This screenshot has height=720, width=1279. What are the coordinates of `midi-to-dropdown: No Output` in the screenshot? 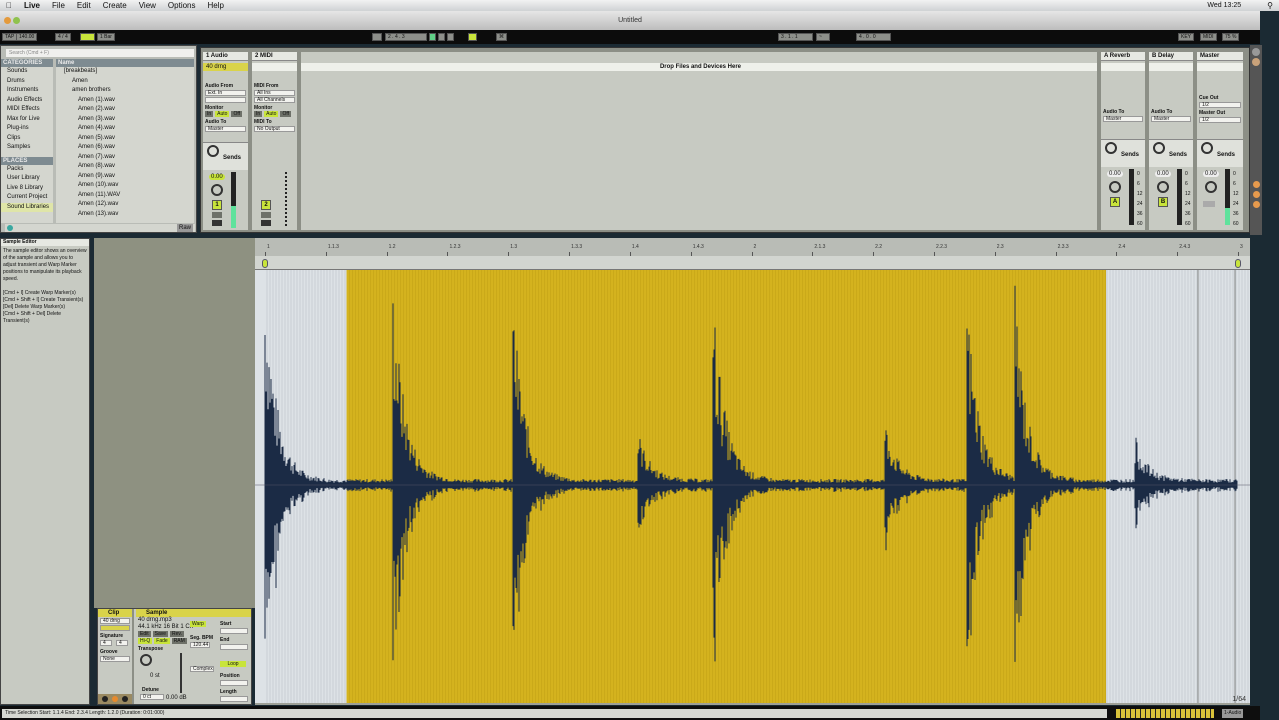 It's located at (274, 129).